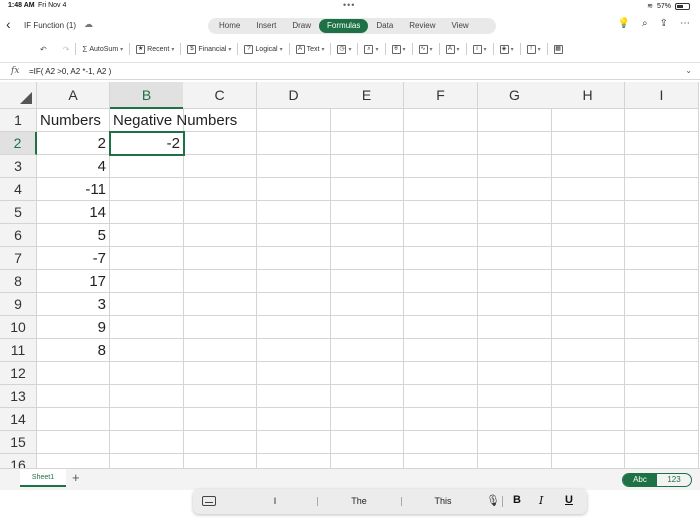  Describe the element at coordinates (147, 212) in the screenshot. I see `cell-b5` at that location.